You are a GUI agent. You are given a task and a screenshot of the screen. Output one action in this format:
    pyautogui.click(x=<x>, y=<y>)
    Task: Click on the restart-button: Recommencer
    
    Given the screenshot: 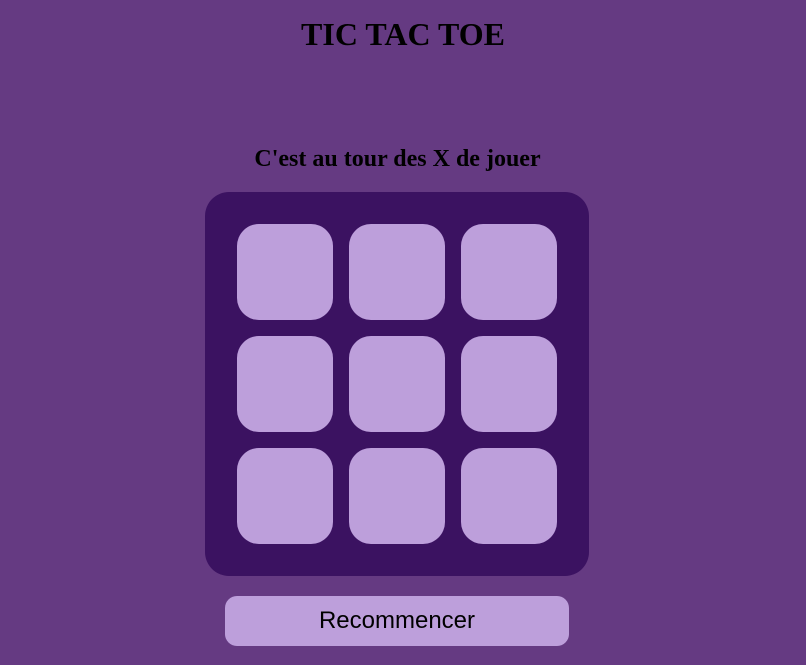 What is the action you would take?
    pyautogui.click(x=397, y=621)
    